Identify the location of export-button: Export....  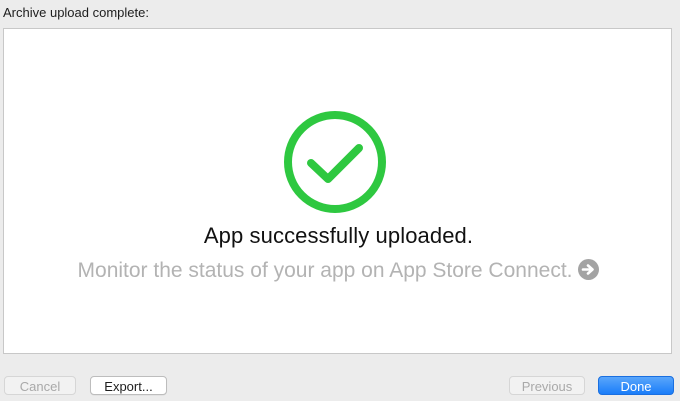
(128, 385).